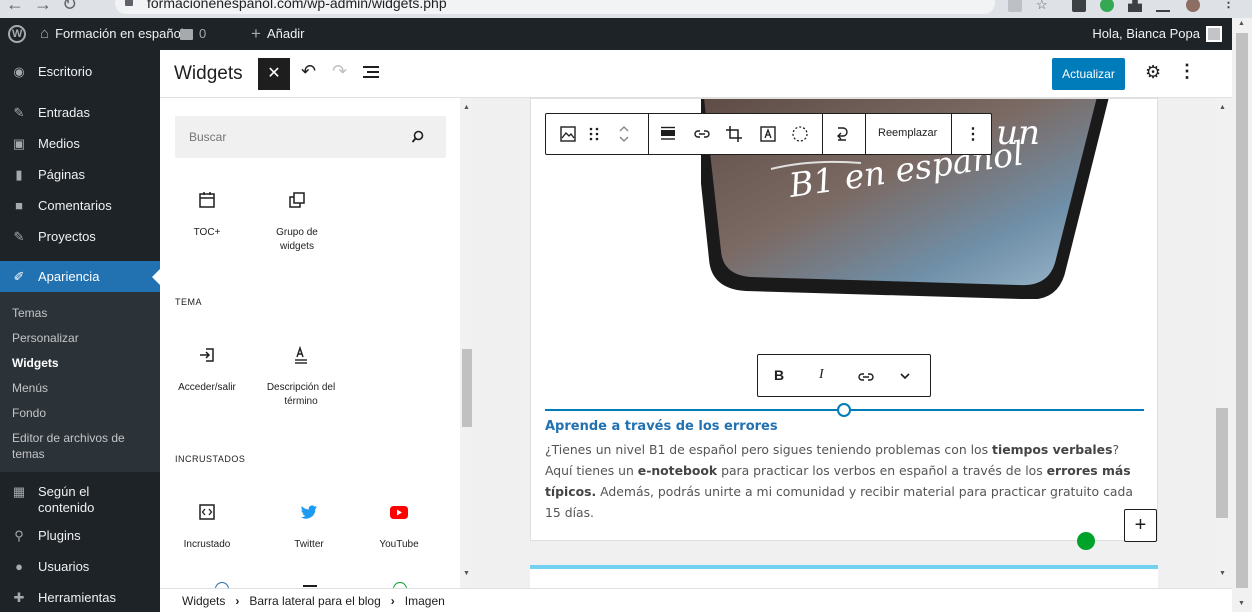  I want to click on menu-item-usuarios: ● Usuarios, so click(80, 566).